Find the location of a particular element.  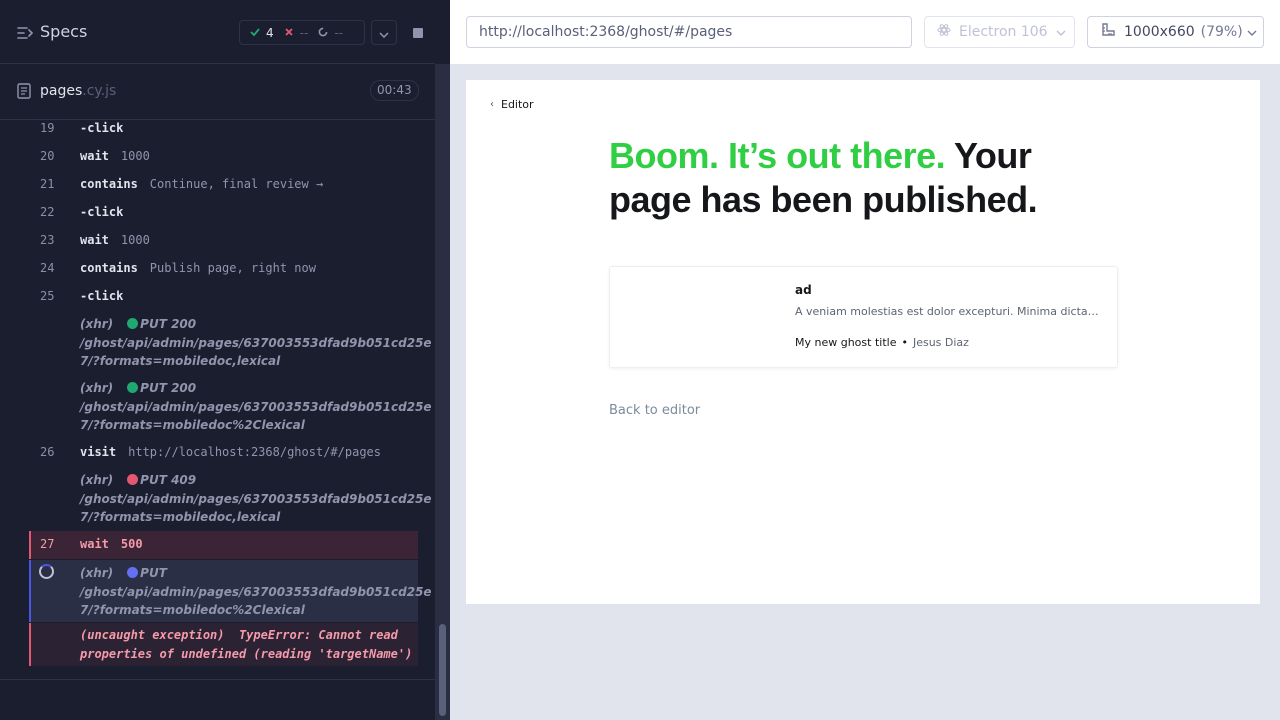

ruler-icon is located at coordinates (1108, 32).